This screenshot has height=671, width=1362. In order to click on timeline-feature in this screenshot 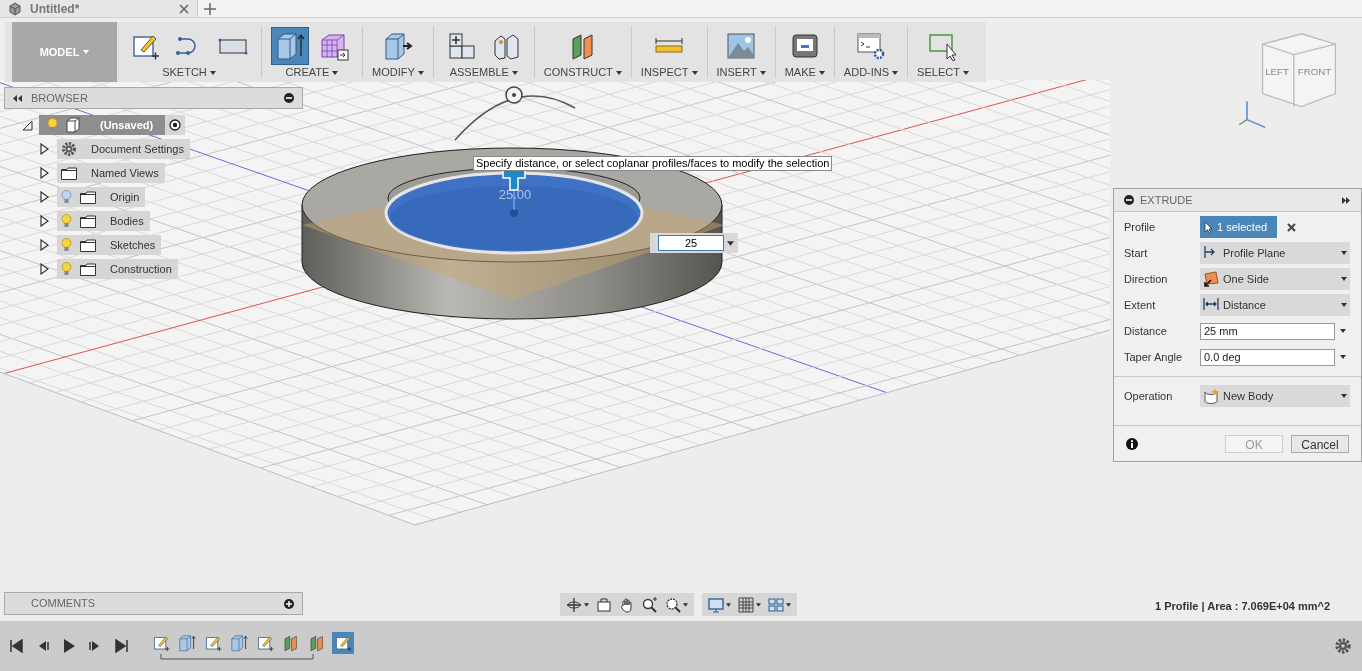, I will do `click(343, 642)`.